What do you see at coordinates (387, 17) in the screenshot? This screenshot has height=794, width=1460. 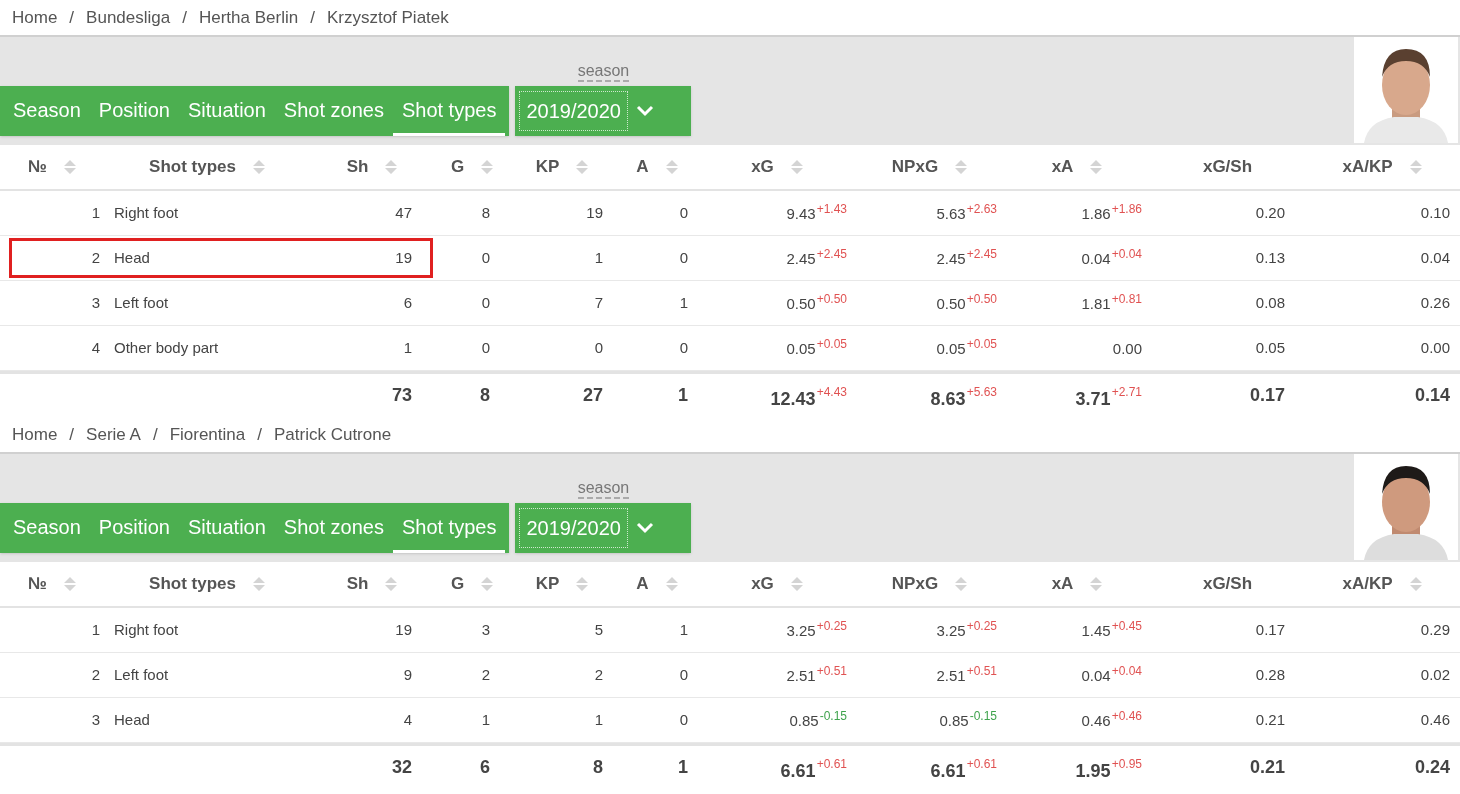 I see `breadcrumb-link: Krzysztof Piatek` at bounding box center [387, 17].